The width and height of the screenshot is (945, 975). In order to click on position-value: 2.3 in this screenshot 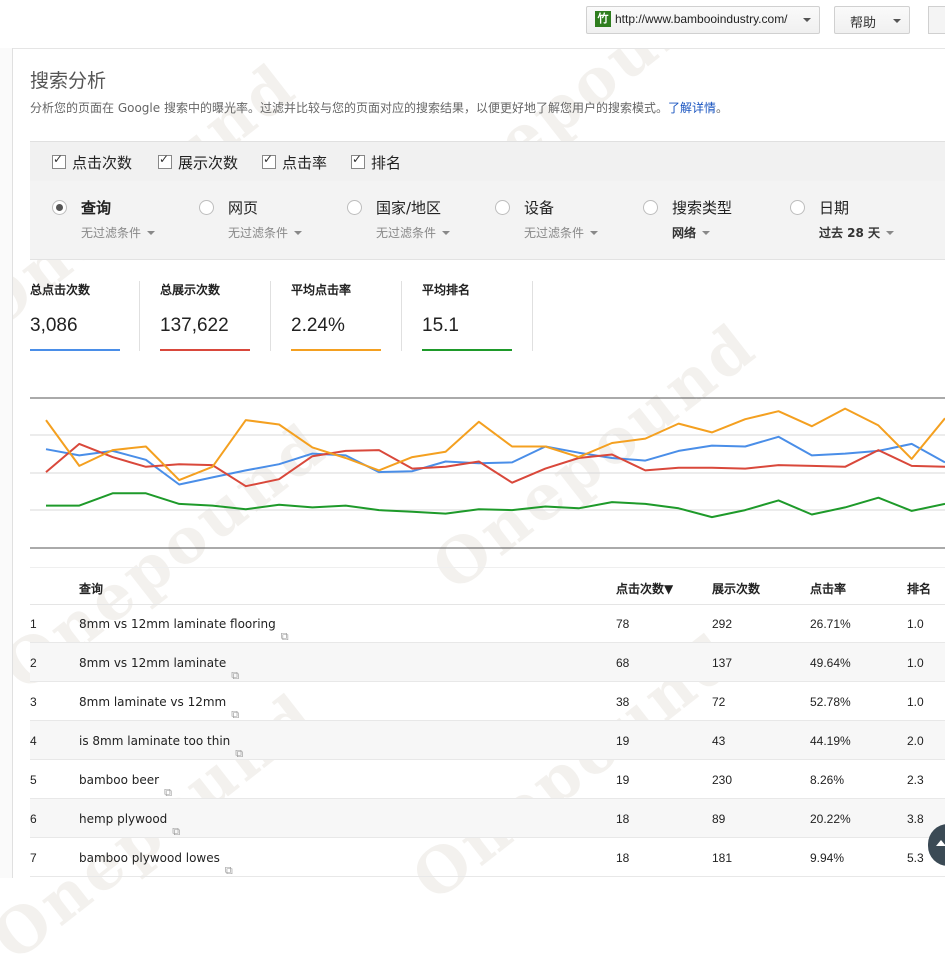, I will do `click(915, 780)`.